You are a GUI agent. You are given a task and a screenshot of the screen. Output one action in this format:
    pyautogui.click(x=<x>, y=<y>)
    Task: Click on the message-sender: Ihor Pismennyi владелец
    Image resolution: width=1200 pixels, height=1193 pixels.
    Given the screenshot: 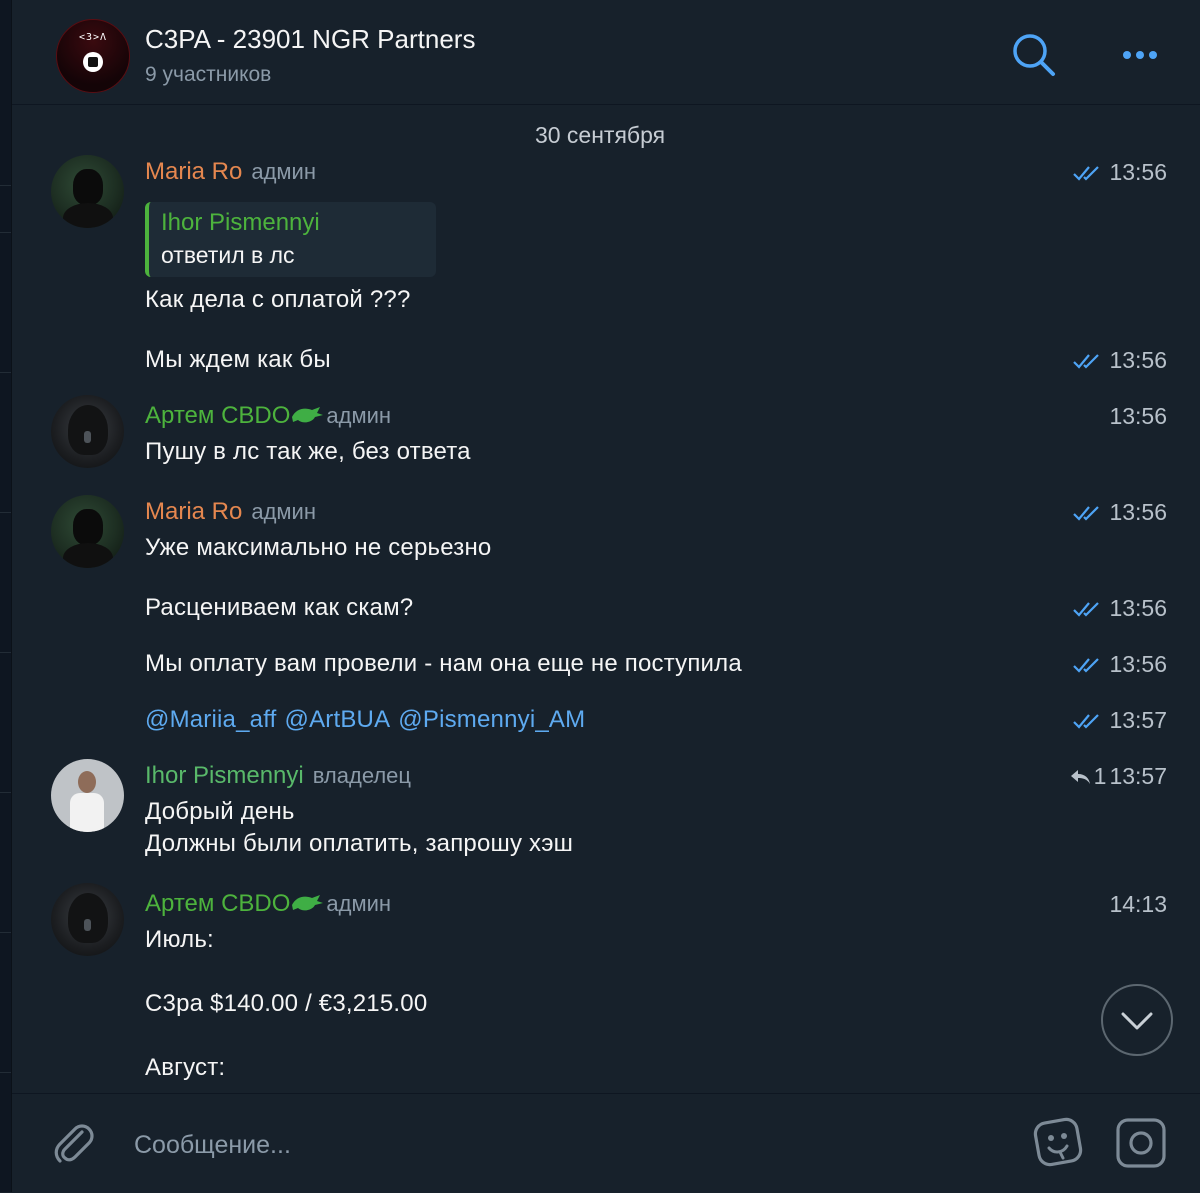 What is the action you would take?
    pyautogui.click(x=278, y=776)
    